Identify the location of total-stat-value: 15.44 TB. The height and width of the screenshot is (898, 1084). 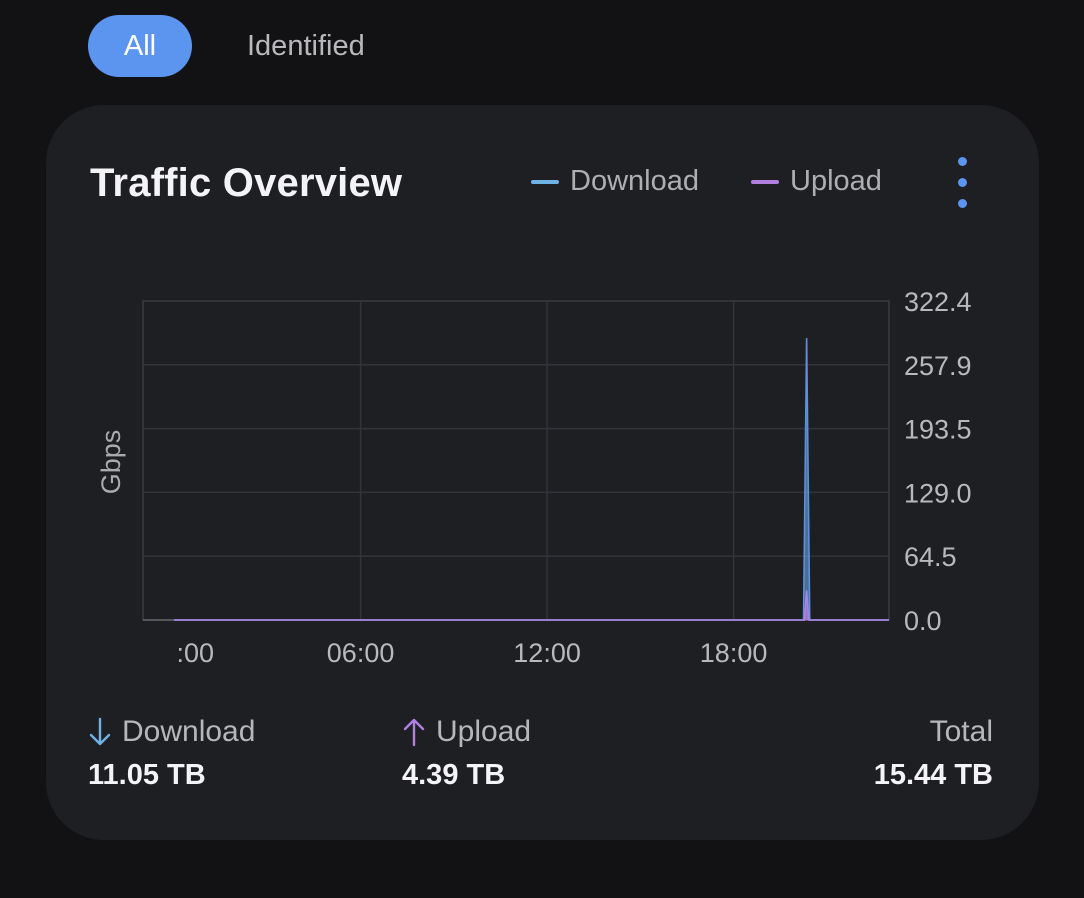
(933, 775).